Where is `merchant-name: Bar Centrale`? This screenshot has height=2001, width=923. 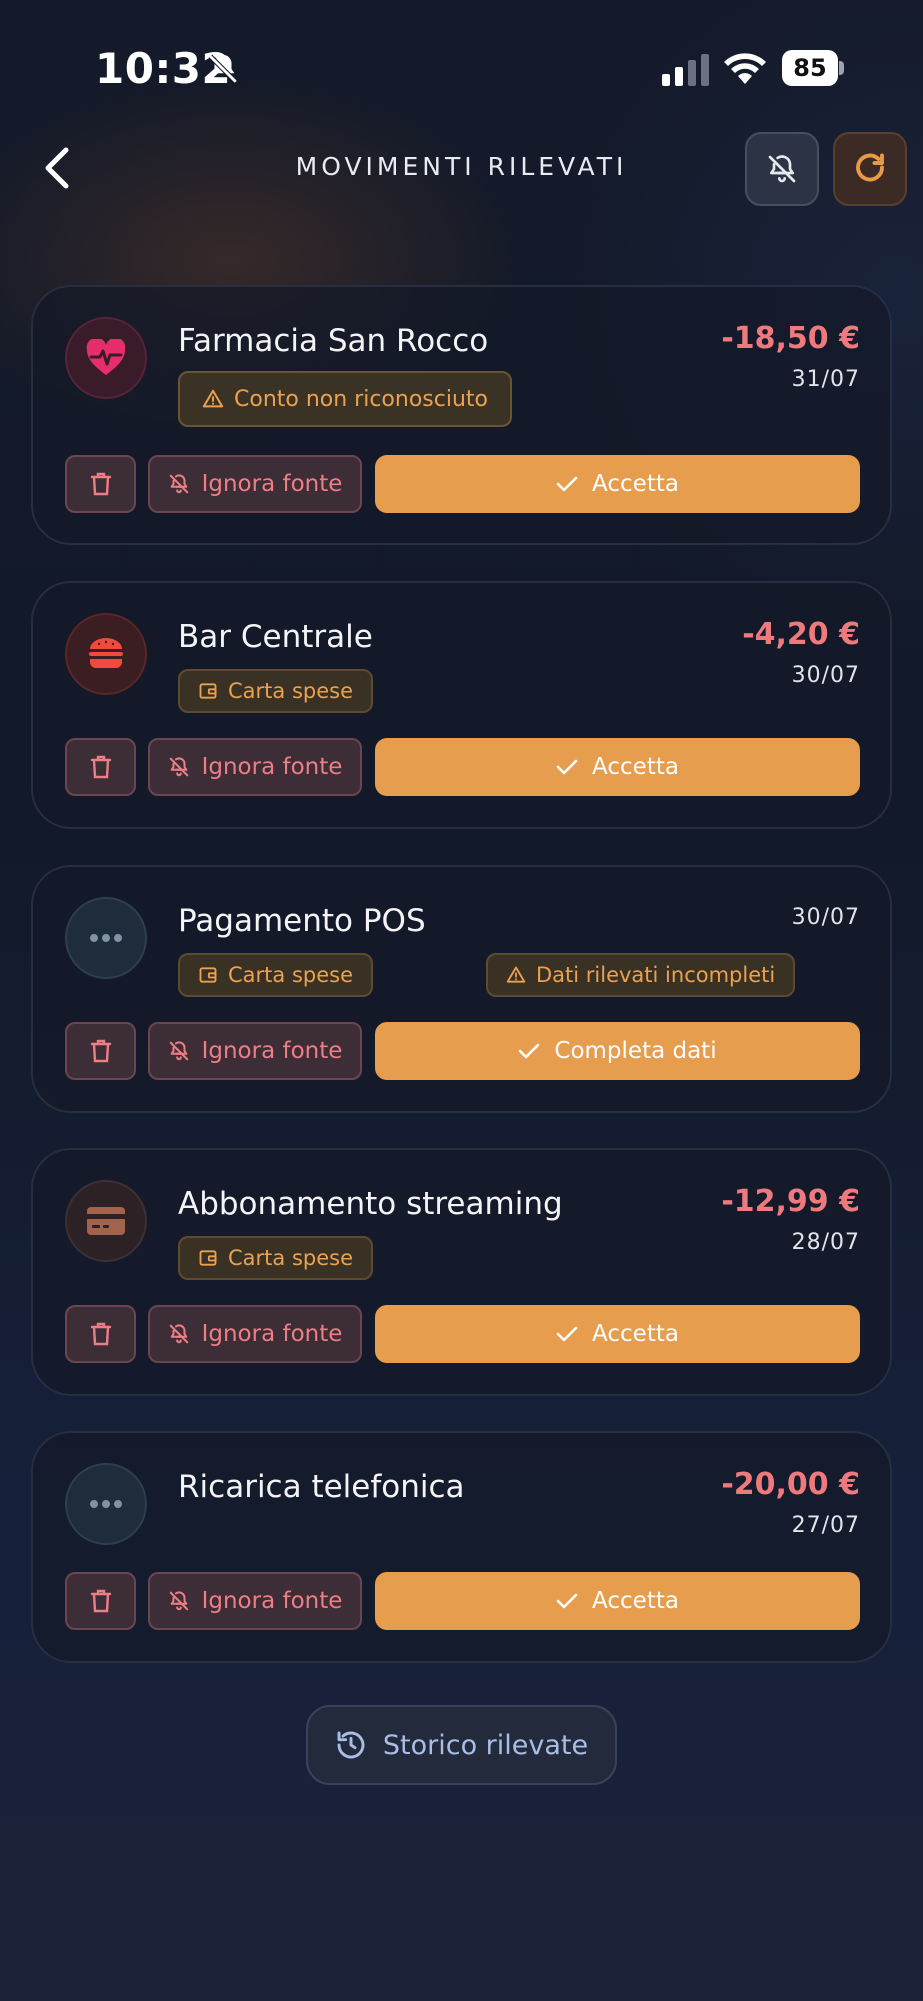 merchant-name: Bar Centrale is located at coordinates (275, 637).